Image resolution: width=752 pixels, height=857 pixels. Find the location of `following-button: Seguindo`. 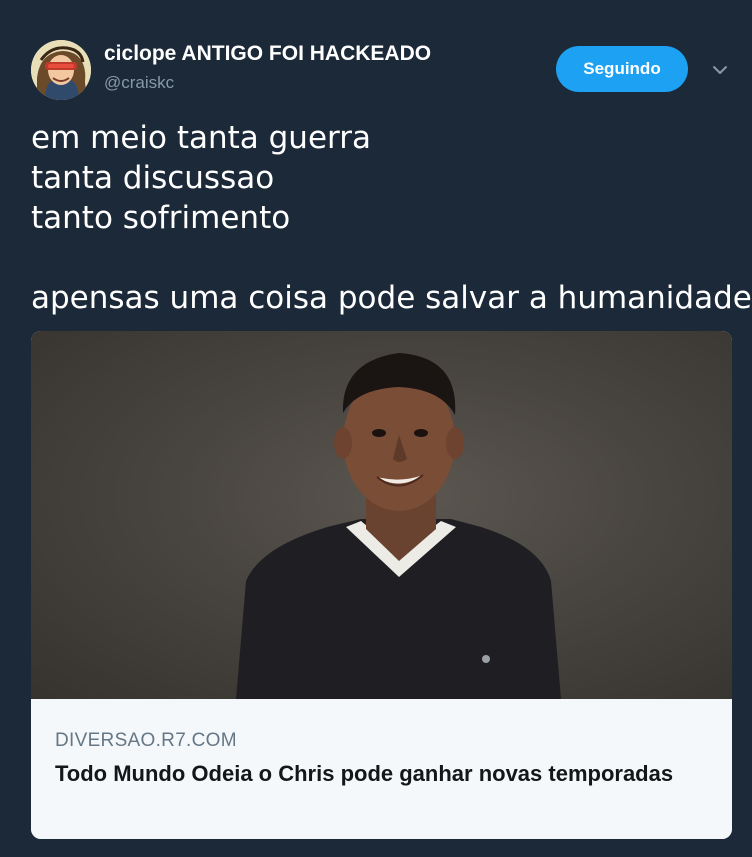

following-button: Seguindo is located at coordinates (622, 69).